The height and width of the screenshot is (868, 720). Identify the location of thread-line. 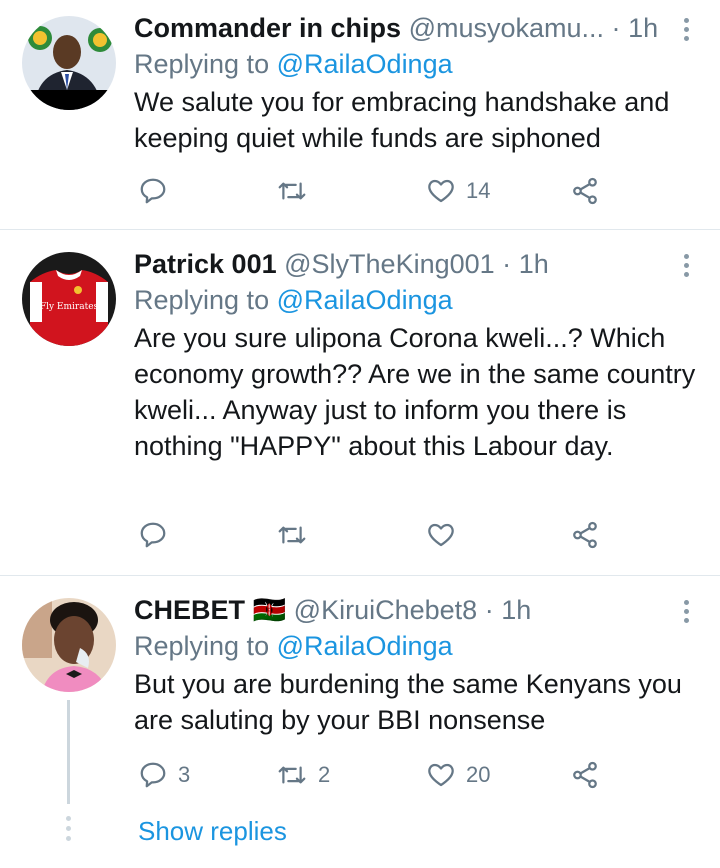
(68, 752).